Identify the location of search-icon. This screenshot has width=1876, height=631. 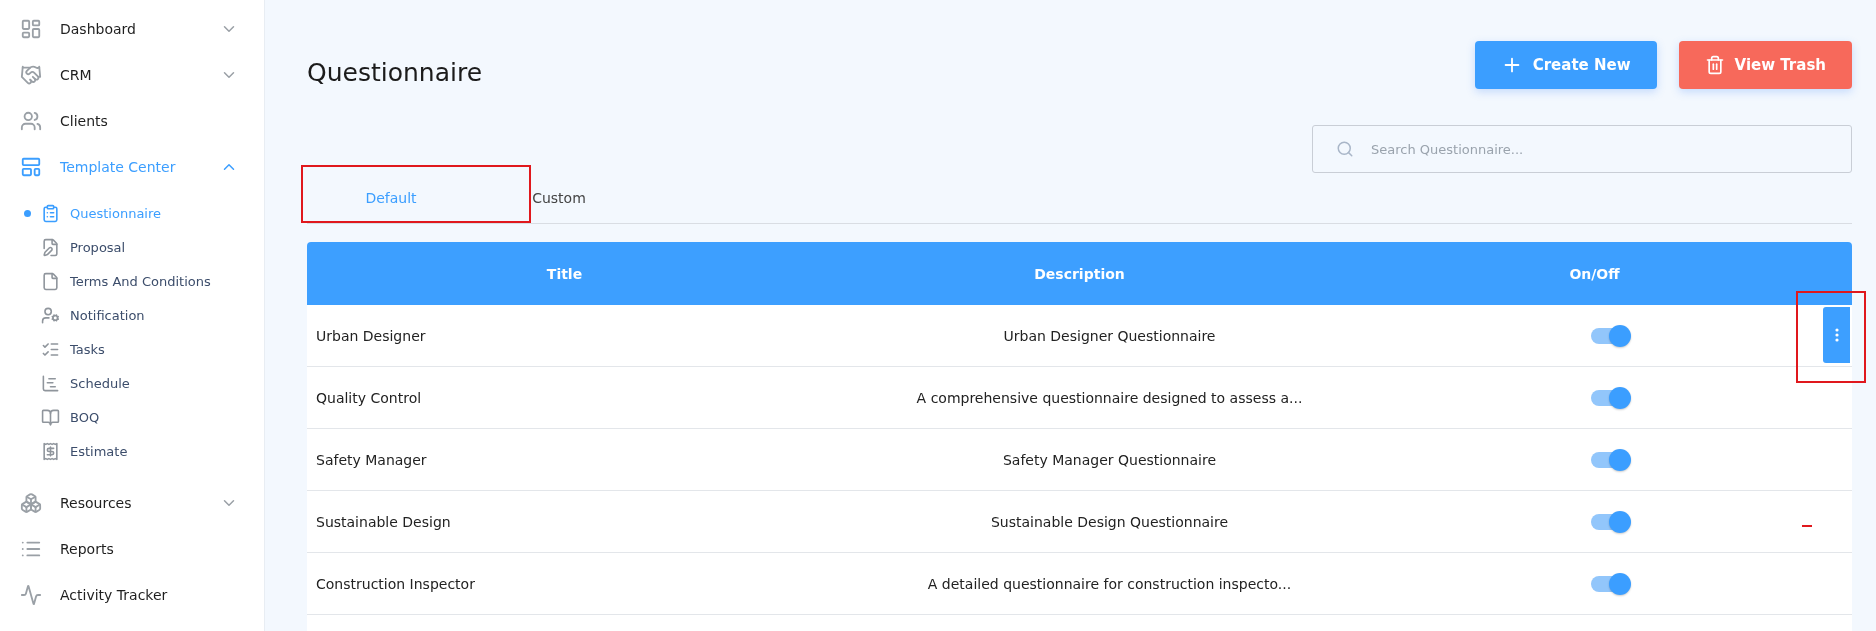
(1345, 149).